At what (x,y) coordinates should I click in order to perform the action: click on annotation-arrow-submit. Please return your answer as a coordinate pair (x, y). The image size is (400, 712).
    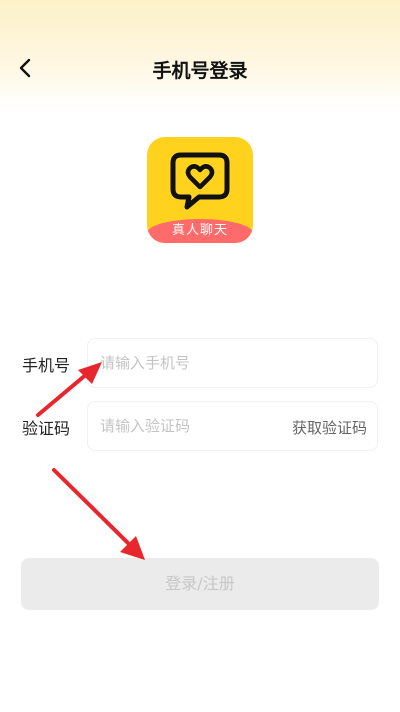
    Looking at the image, I should click on (98, 514).